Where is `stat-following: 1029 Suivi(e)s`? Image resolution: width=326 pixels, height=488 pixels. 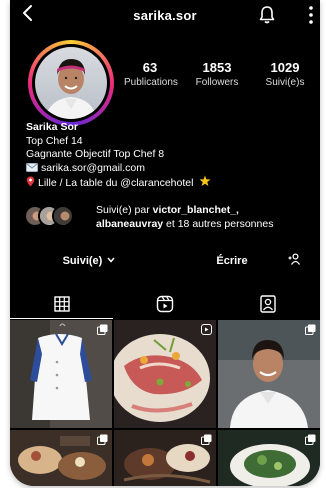
stat-following: 1029 Suivi(e)s is located at coordinates (285, 74).